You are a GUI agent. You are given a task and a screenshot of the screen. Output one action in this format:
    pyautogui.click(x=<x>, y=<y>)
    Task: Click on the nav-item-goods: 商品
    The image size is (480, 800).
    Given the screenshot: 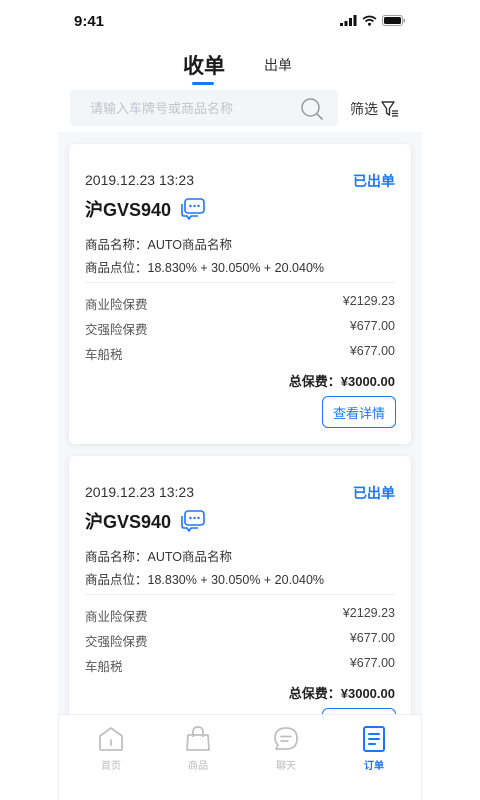 What is the action you would take?
    pyautogui.click(x=198, y=748)
    